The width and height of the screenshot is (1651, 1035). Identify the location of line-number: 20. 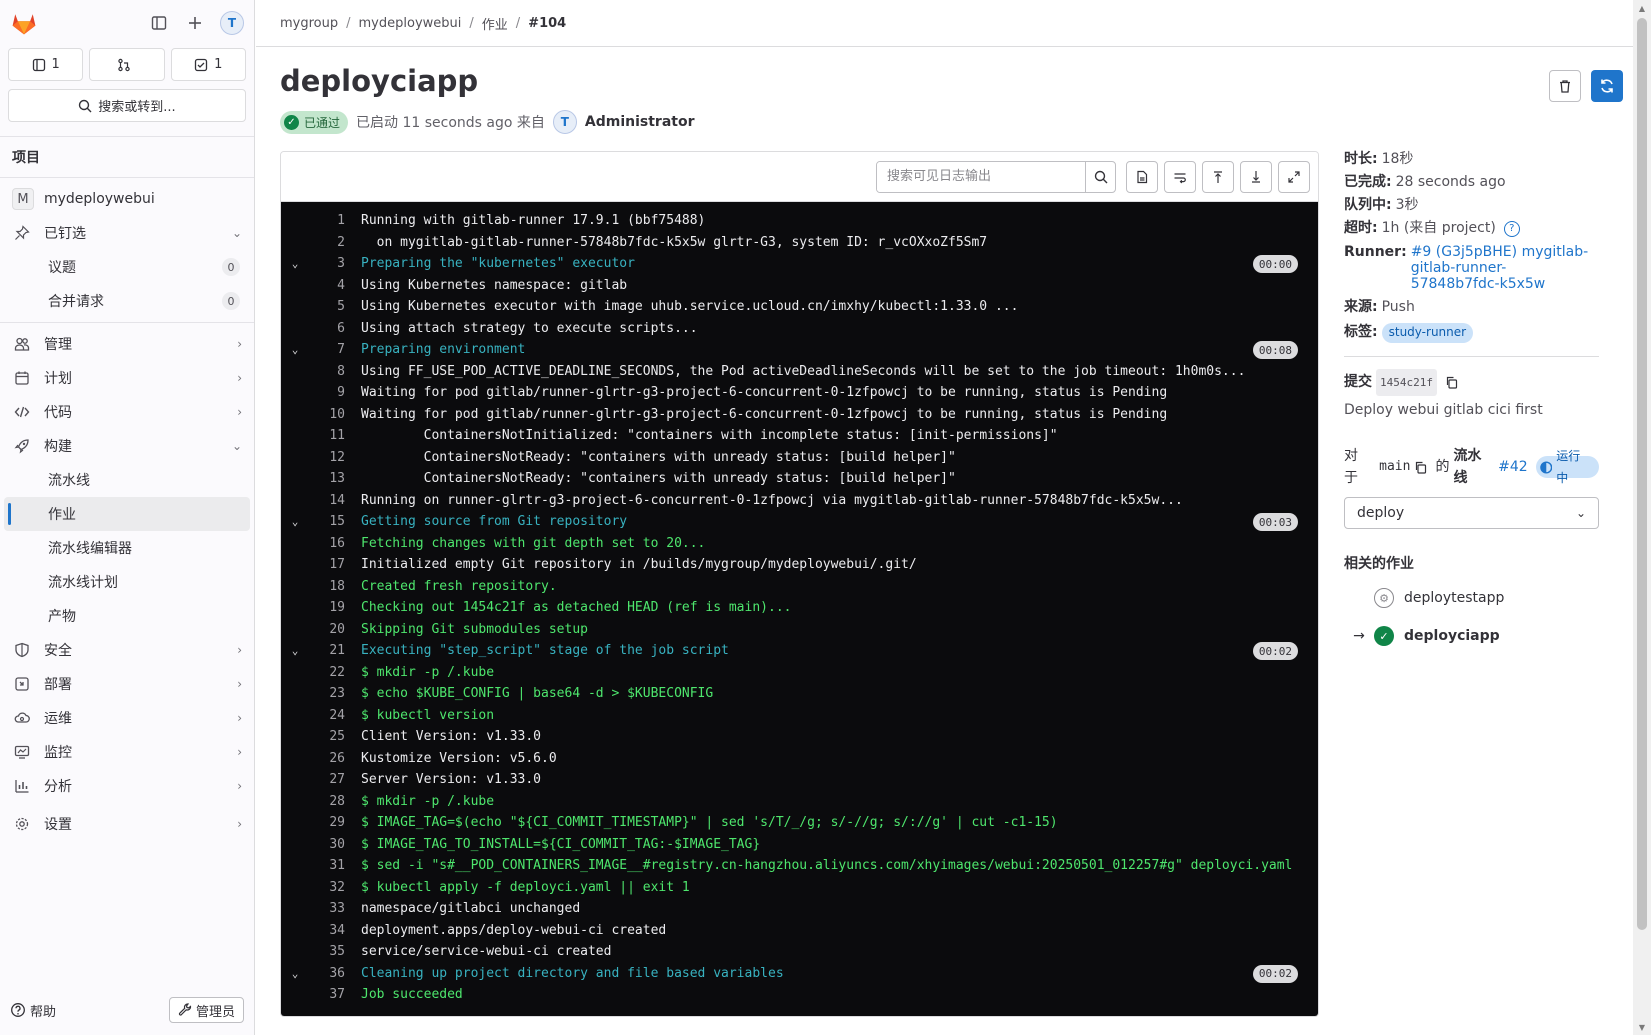
(335, 629).